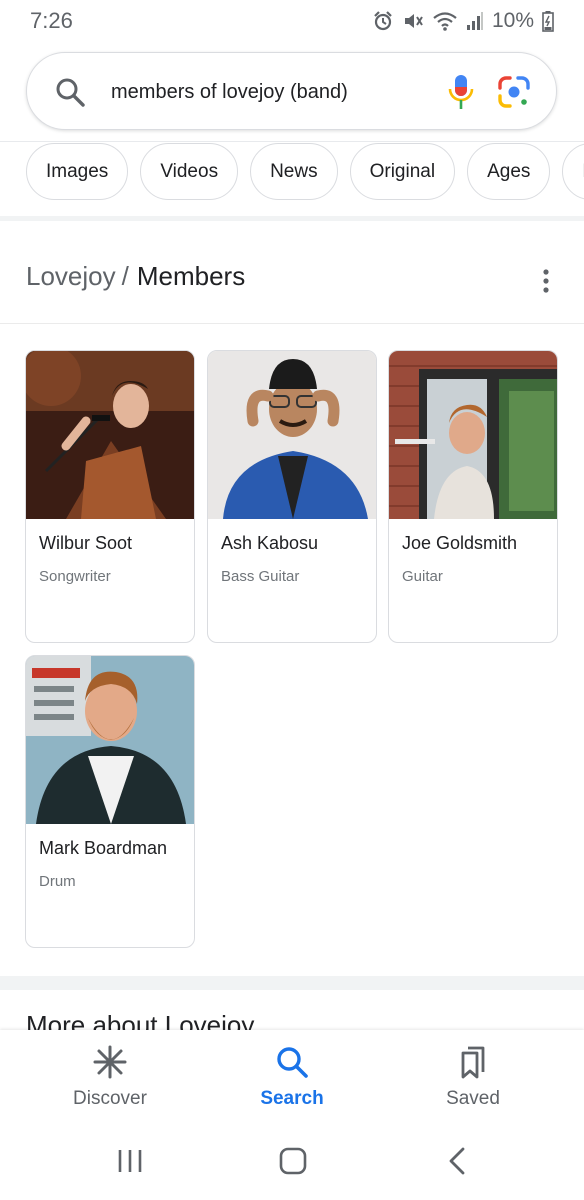  I want to click on mic-icon, so click(461, 92).